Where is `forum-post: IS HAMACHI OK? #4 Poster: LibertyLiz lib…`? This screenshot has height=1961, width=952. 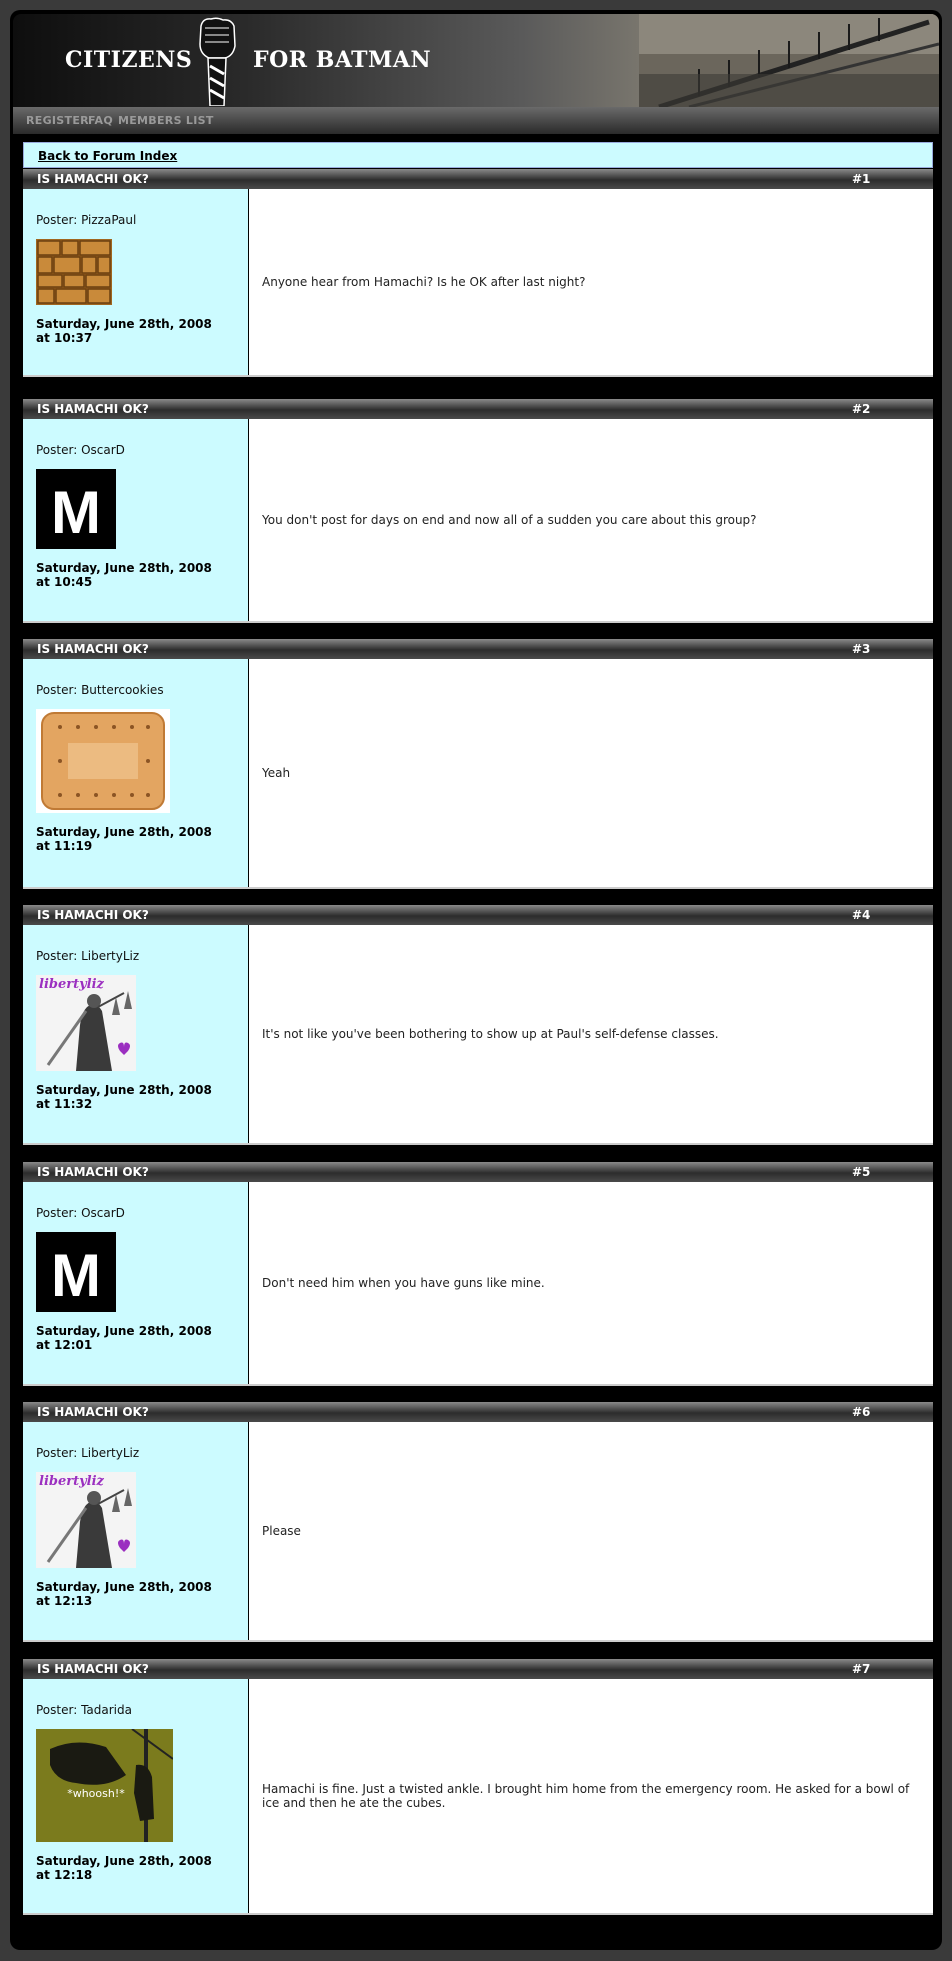
forum-post: IS HAMACHI OK? #4 Poster: LibertyLiz lib… is located at coordinates (478, 1025).